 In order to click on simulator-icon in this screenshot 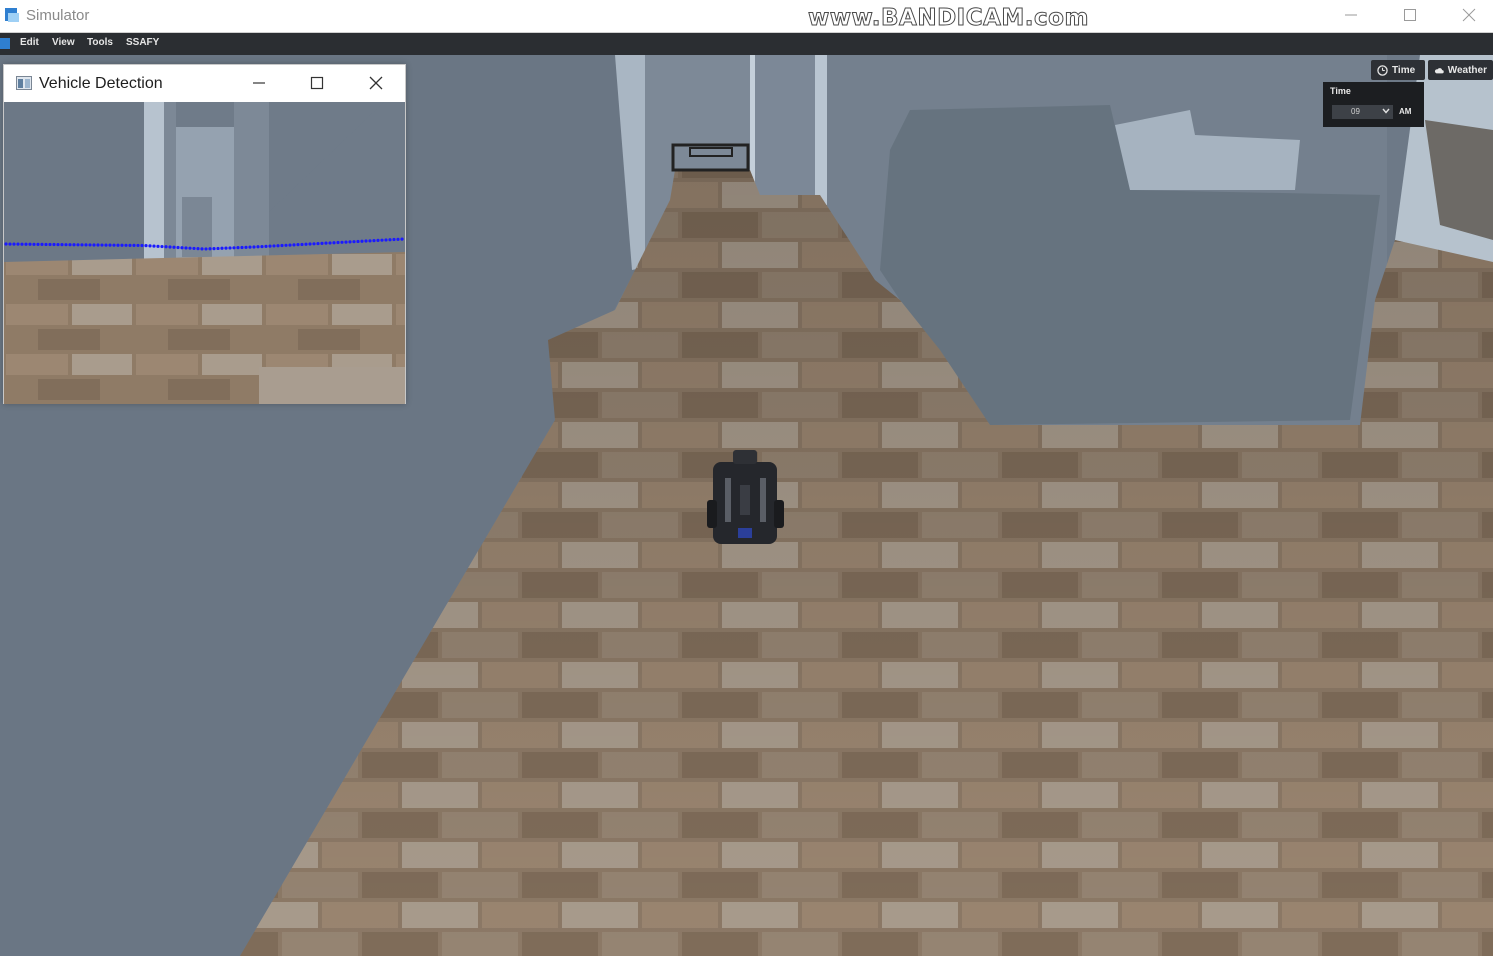, I will do `click(12, 15)`.